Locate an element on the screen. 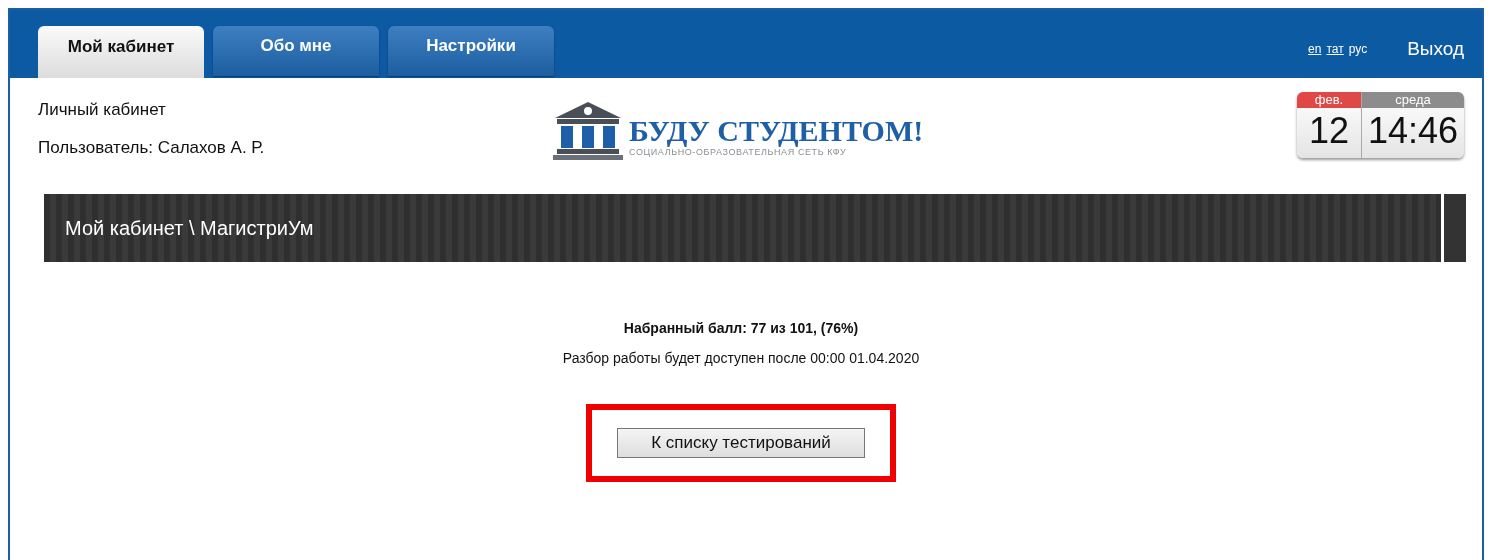 This screenshot has width=1498, height=560. score-text: Набранный балл: 77 из 101, (76%) is located at coordinates (741, 328).